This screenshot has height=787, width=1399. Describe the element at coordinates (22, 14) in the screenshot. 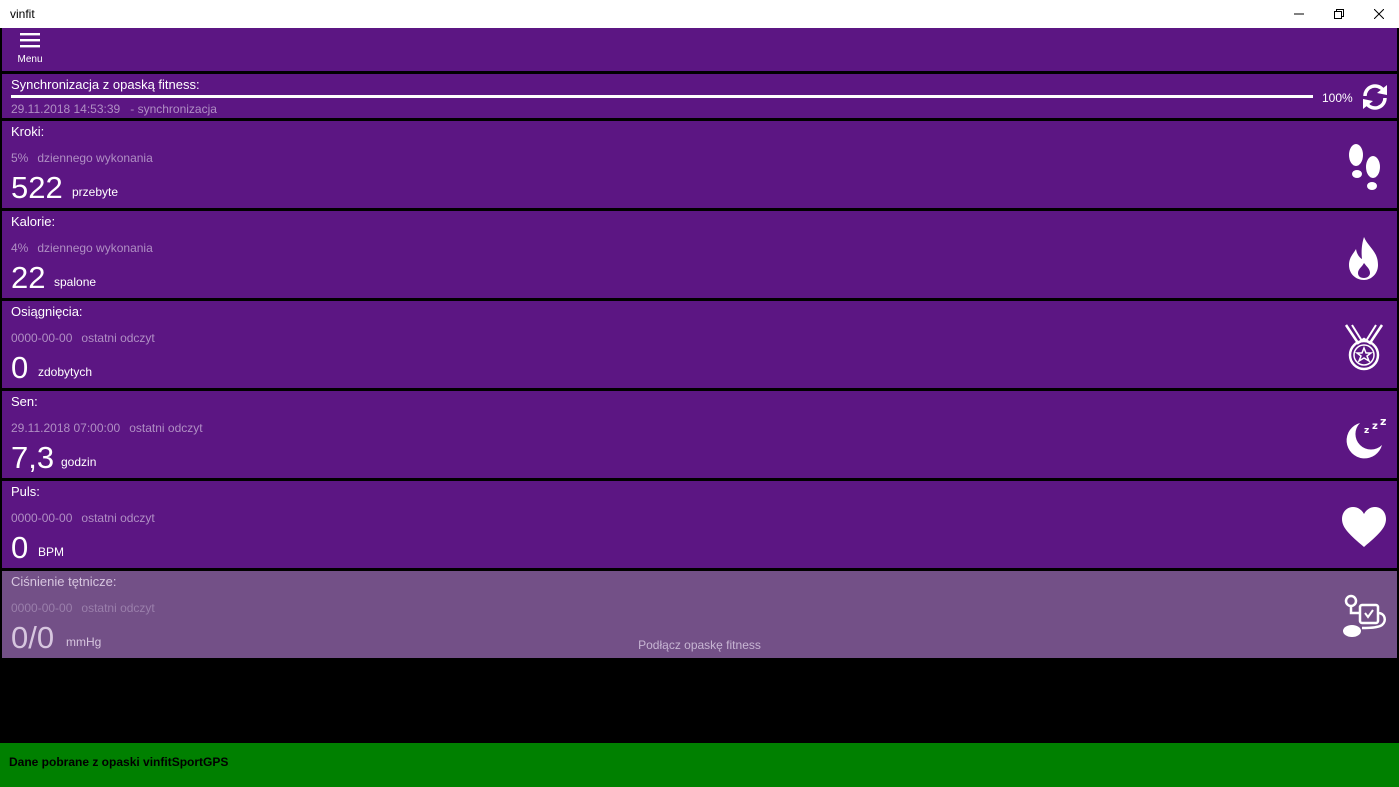

I see `window-title: vinfit` at that location.